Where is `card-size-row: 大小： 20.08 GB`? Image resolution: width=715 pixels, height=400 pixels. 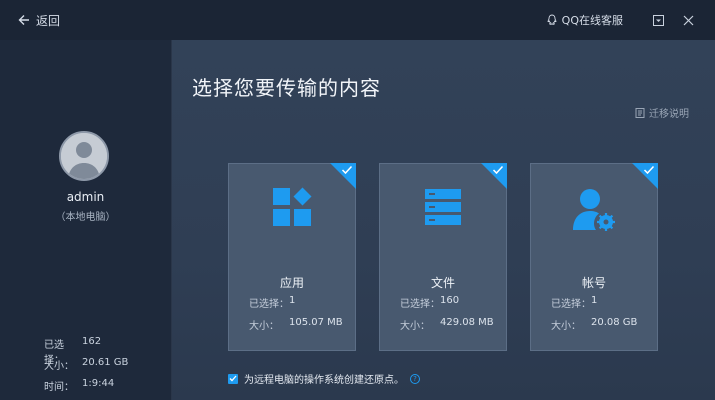 card-size-row: 大小： 20.08 GB is located at coordinates (594, 324).